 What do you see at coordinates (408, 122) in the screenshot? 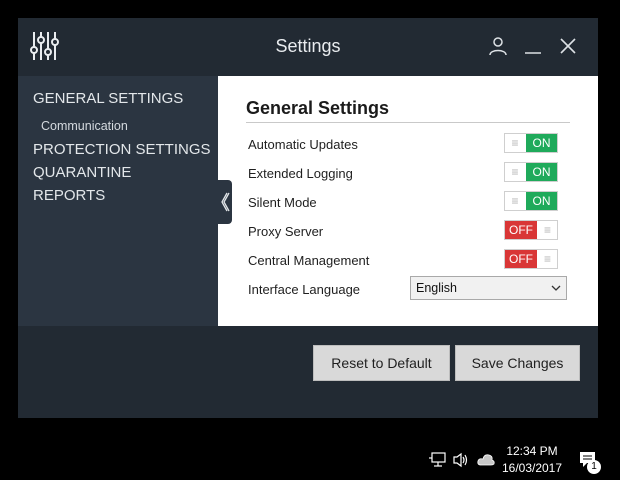
I see `title-divider` at bounding box center [408, 122].